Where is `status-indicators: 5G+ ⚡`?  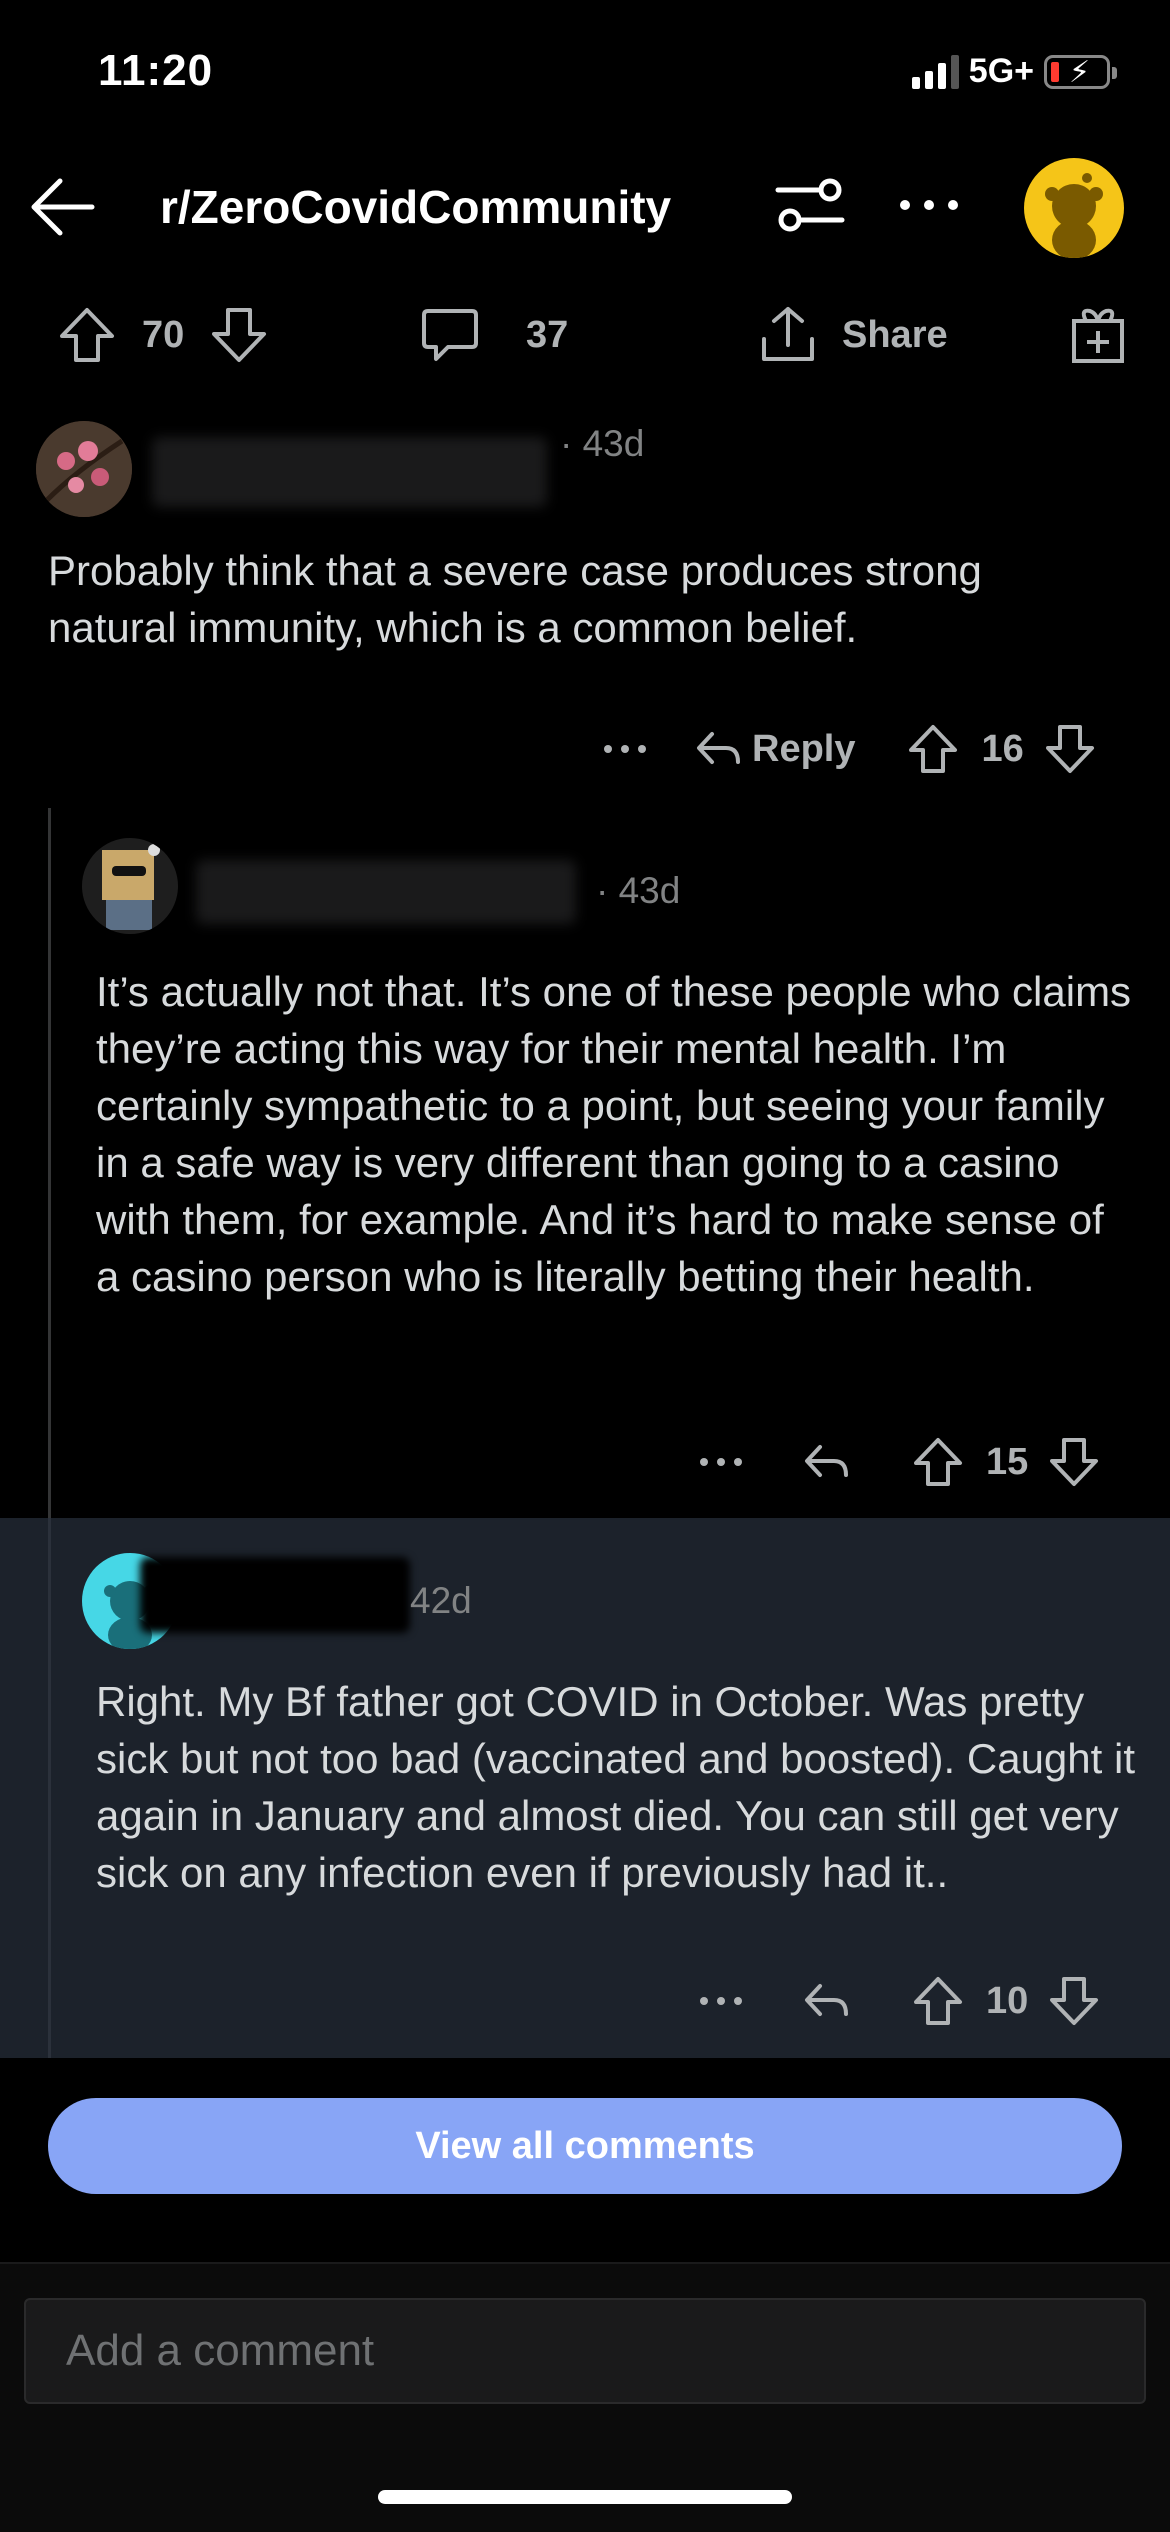
status-indicators: 5G+ ⚡ is located at coordinates (1014, 71).